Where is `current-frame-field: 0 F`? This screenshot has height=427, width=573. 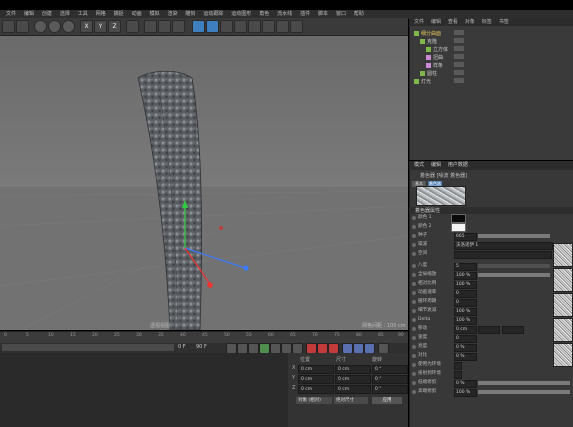 current-frame-field: 0 F is located at coordinates (182, 347).